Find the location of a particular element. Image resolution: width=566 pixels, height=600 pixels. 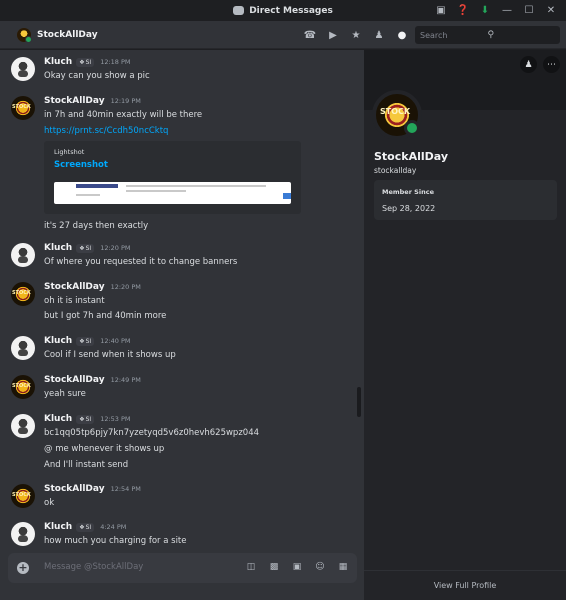

voice-call-icon: ☎ is located at coordinates (310, 35).